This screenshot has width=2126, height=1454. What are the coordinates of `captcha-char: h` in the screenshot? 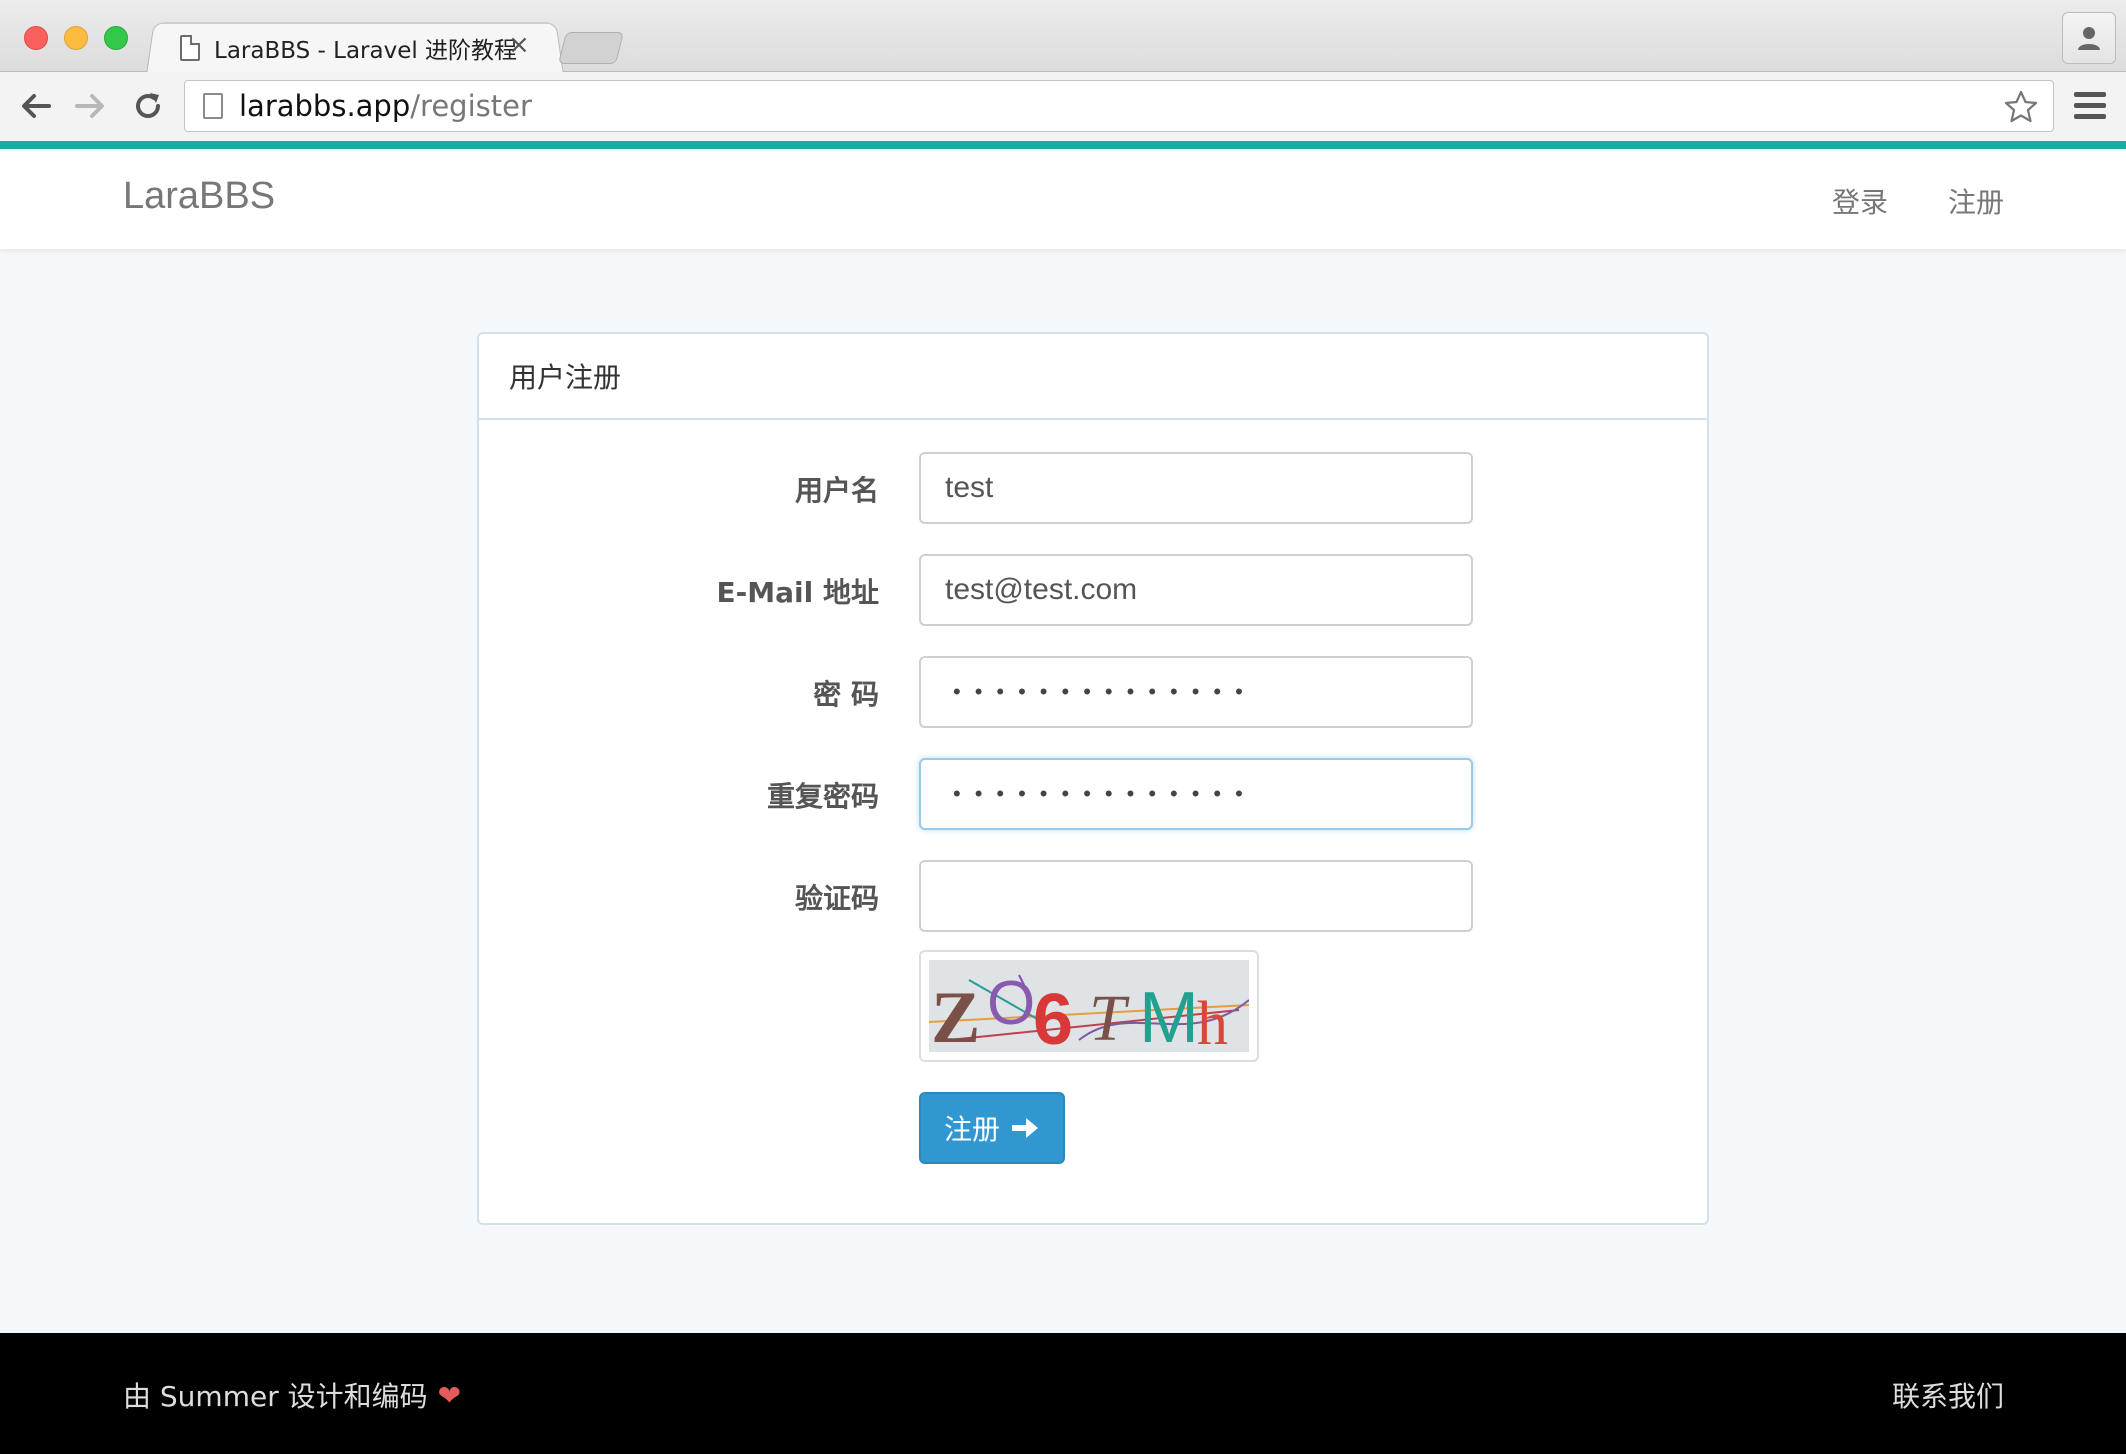 It's located at (1212, 1021).